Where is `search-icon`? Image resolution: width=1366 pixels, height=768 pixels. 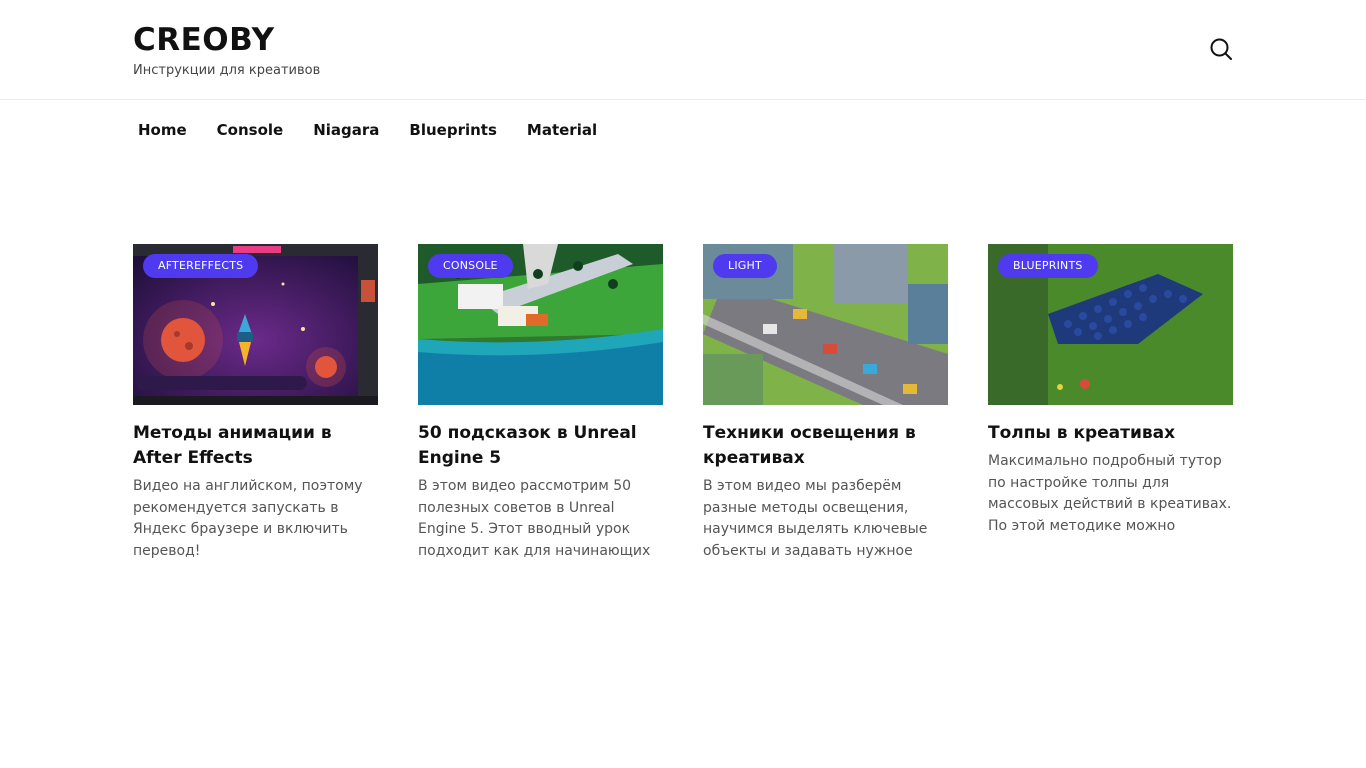
search-icon is located at coordinates (1221, 49).